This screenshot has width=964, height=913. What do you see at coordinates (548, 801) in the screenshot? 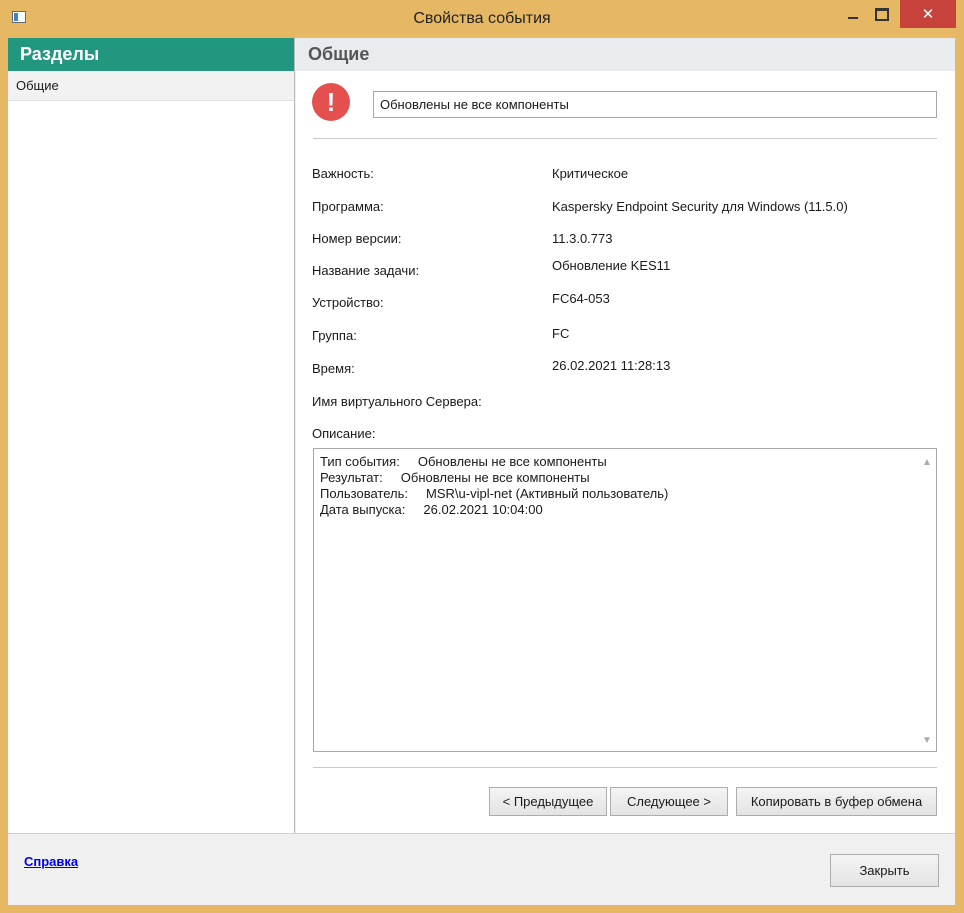
I see `previous-button: < Предыдущее` at bounding box center [548, 801].